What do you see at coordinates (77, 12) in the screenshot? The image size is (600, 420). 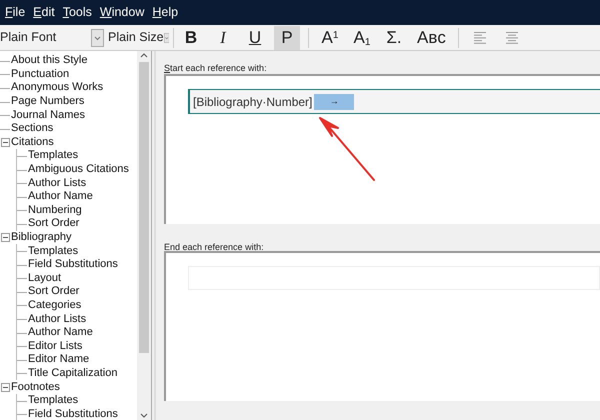 I see `menu-item: Tools` at bounding box center [77, 12].